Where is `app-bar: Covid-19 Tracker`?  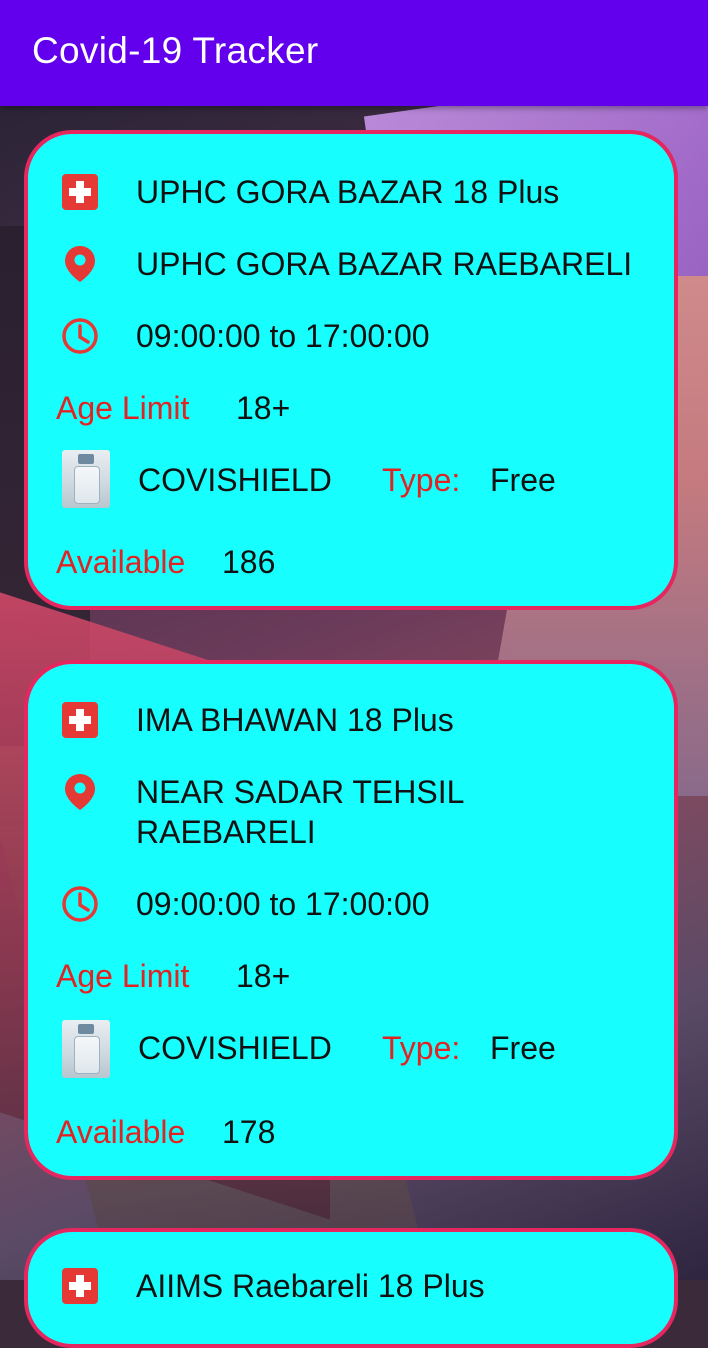 app-bar: Covid-19 Tracker is located at coordinates (354, 53).